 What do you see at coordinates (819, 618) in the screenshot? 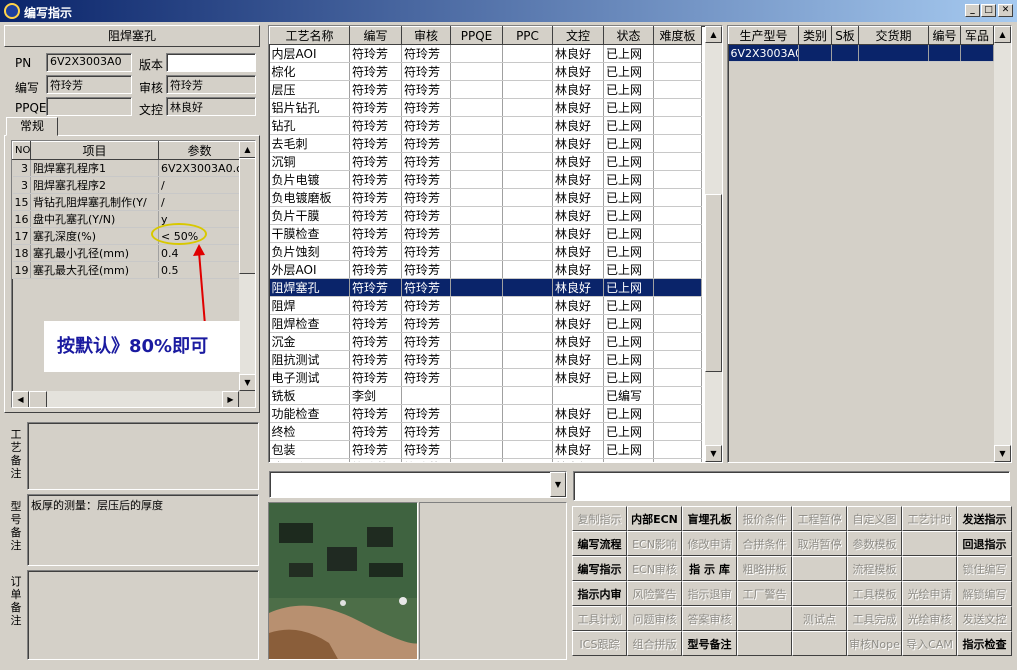
I see `action-button: 测试点` at bounding box center [819, 618].